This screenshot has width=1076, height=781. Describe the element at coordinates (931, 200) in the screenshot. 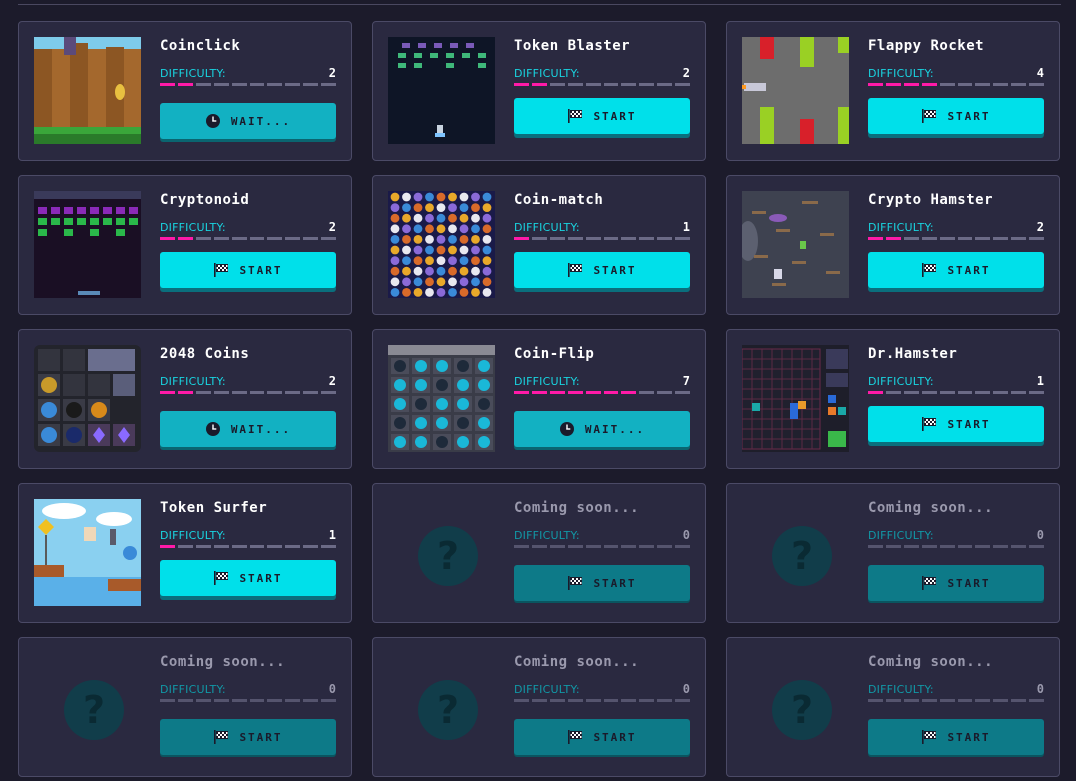

I see `game-title: Crypto Hamster` at that location.